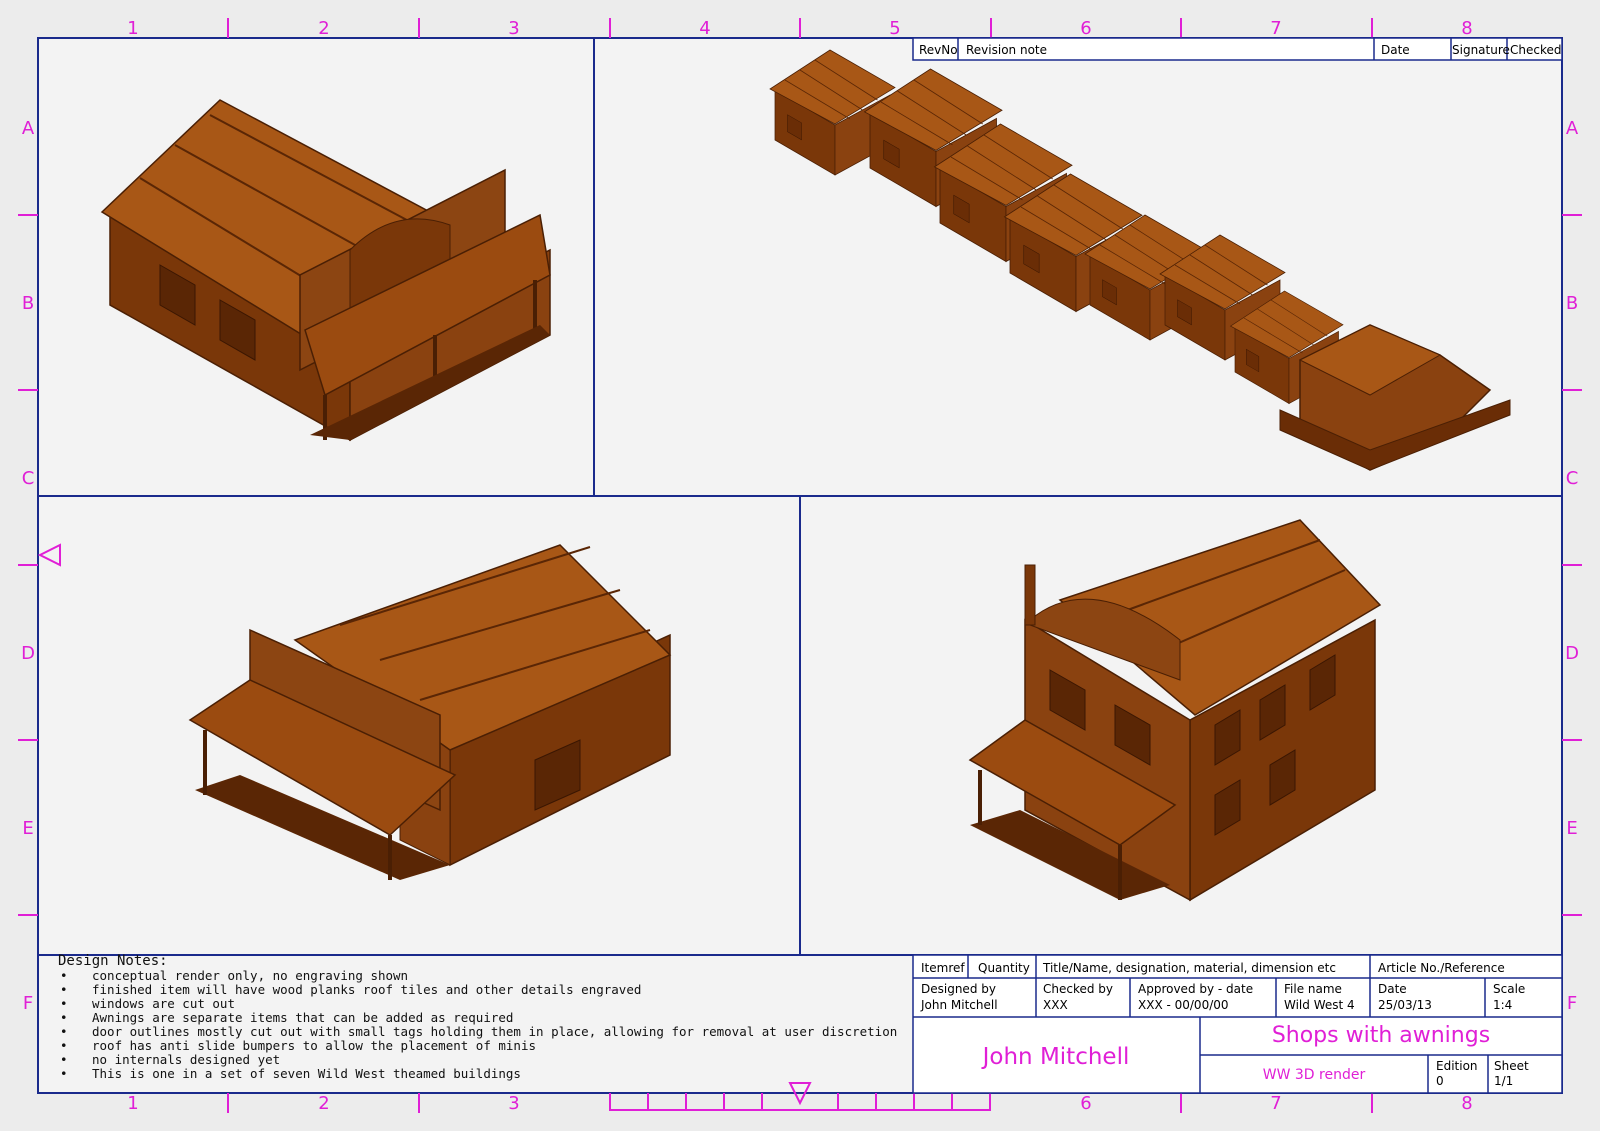 This screenshot has width=1600, height=1131. What do you see at coordinates (1392, 989) in the screenshot?
I see `date-label: Date` at bounding box center [1392, 989].